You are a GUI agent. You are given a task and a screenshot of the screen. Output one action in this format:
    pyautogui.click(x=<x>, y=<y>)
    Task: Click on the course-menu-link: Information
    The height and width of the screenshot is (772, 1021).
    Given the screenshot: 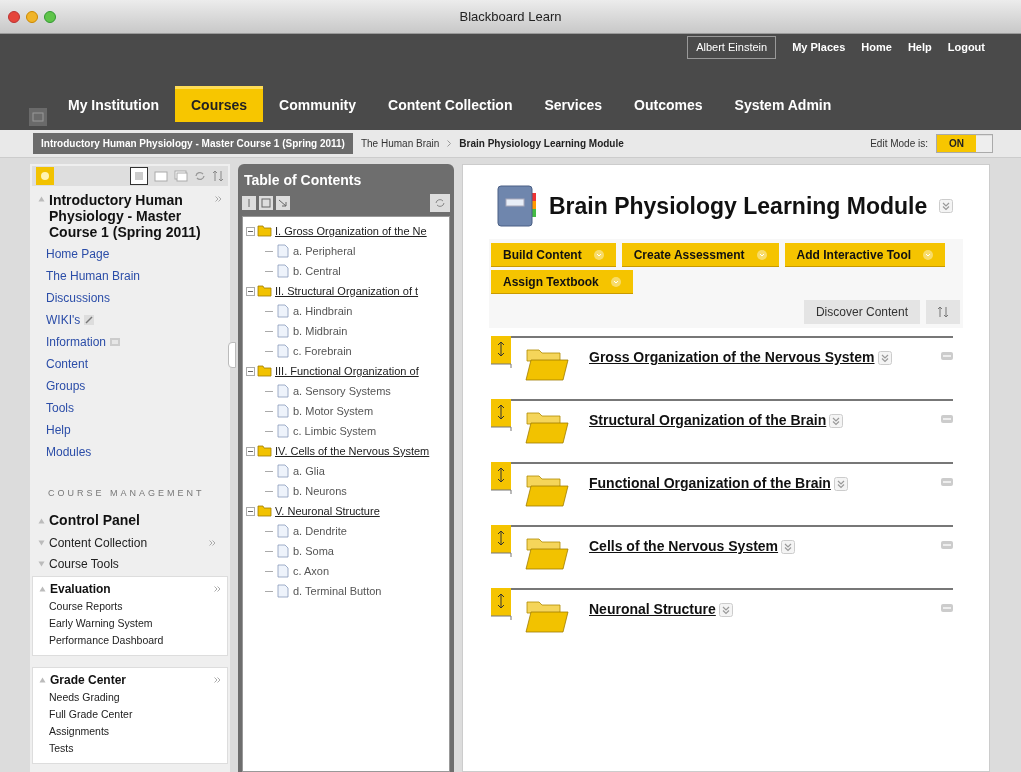 What is the action you would take?
    pyautogui.click(x=76, y=342)
    